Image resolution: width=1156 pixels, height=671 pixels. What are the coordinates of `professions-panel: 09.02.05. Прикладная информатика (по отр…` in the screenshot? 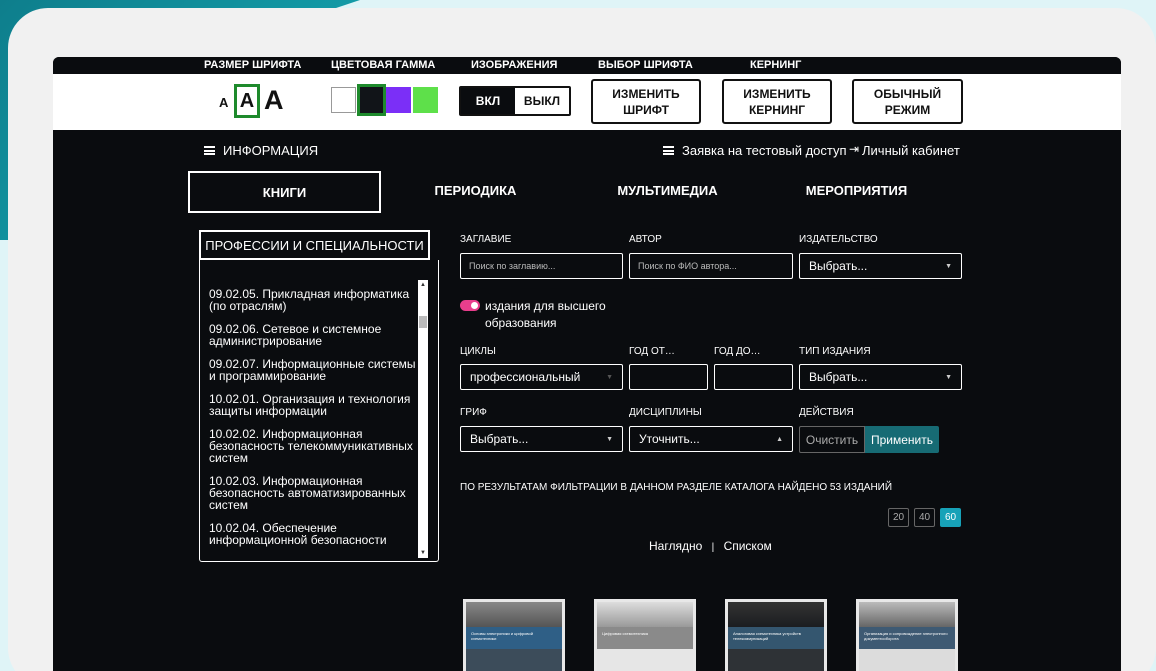 It's located at (319, 411).